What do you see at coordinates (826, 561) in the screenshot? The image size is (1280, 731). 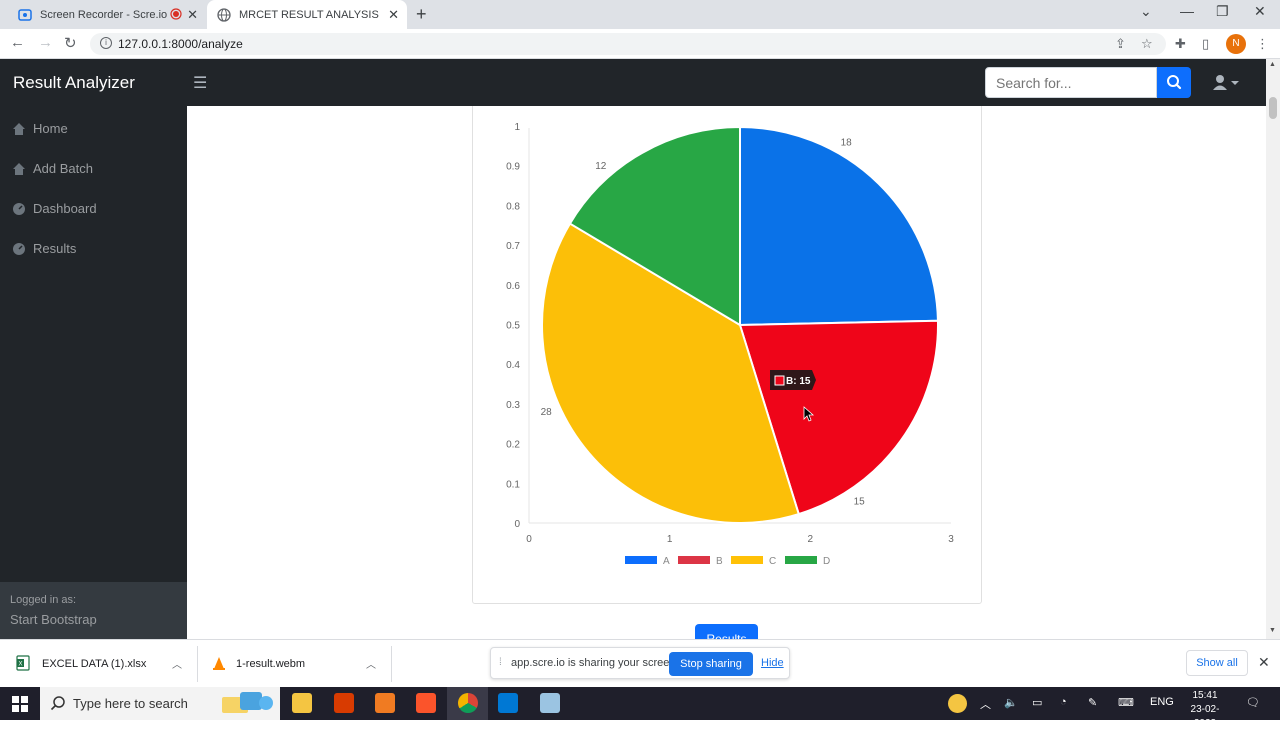 I see `legend-label-d: D` at bounding box center [826, 561].